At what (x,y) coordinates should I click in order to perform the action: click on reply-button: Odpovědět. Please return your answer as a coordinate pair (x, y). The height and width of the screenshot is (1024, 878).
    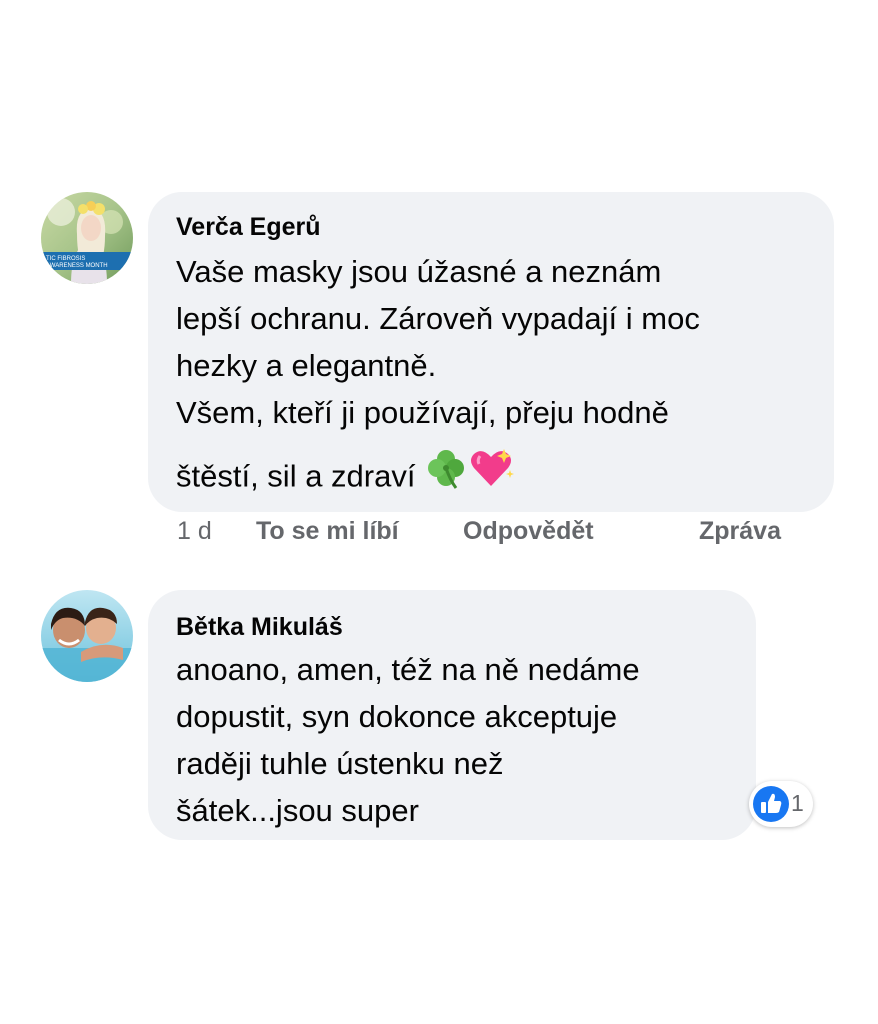
    Looking at the image, I should click on (528, 531).